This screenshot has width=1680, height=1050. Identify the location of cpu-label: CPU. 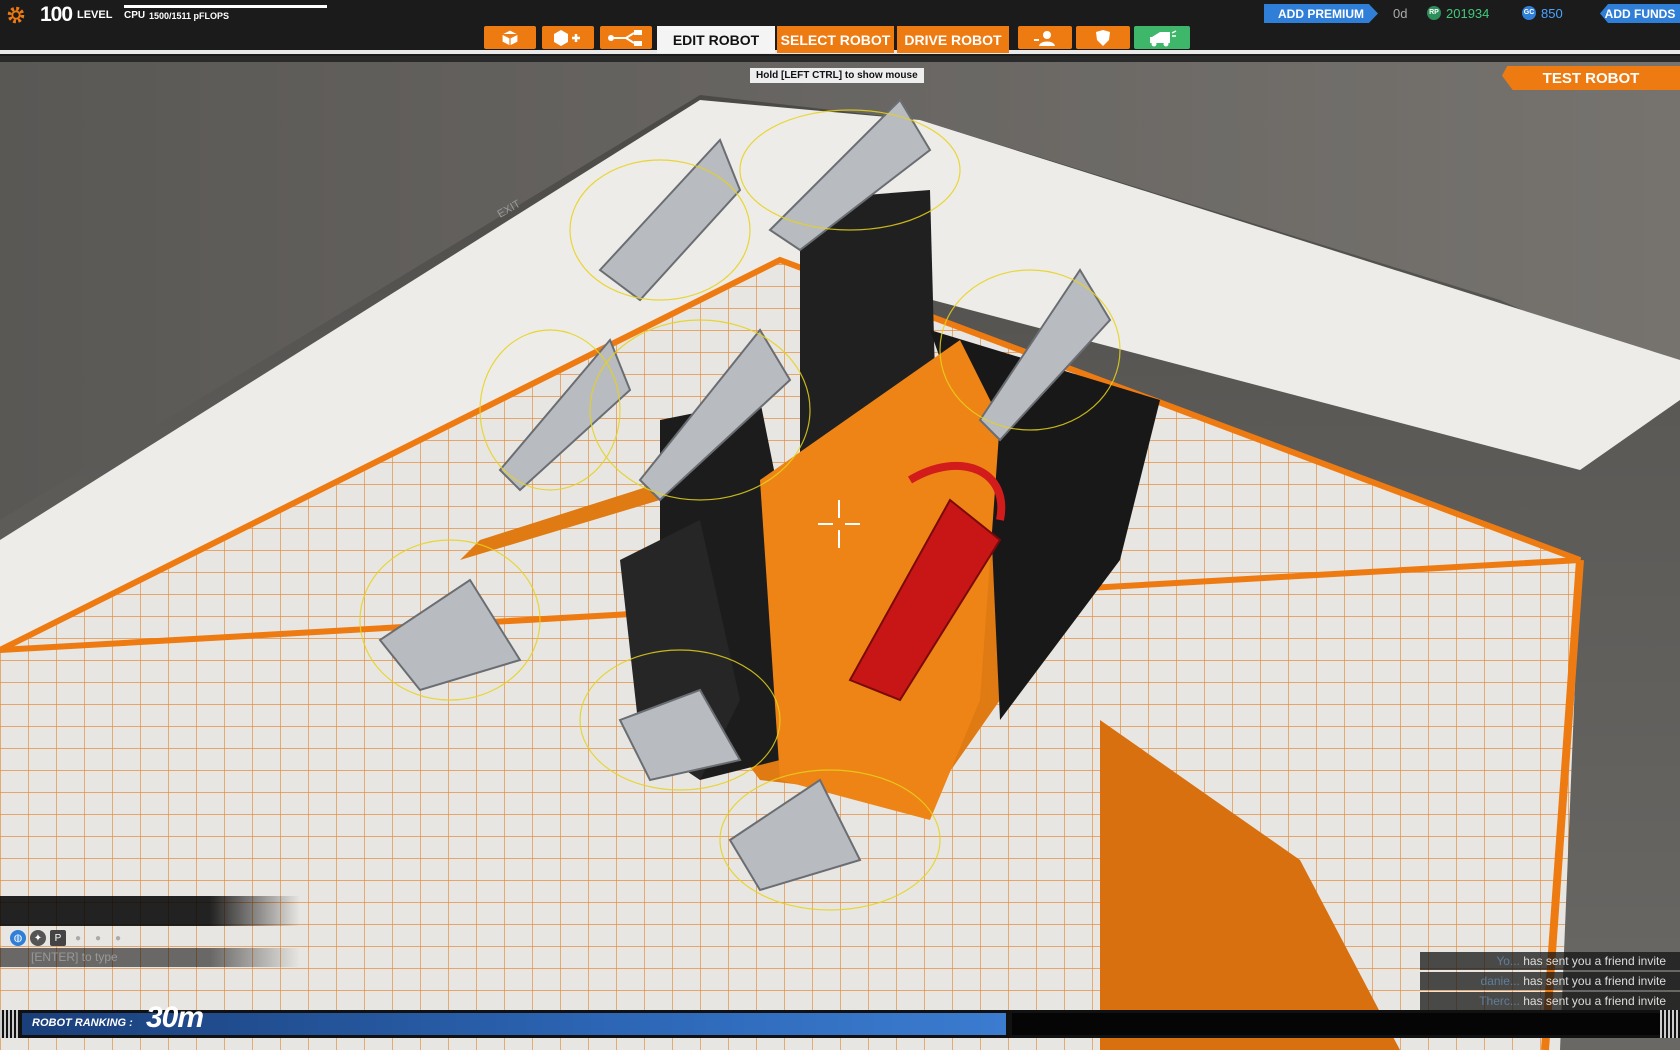
(135, 15).